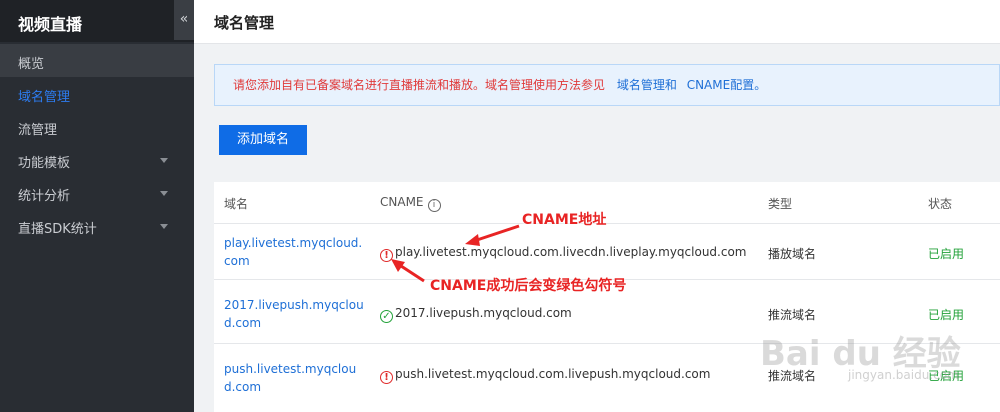 The width and height of the screenshot is (1000, 412). Describe the element at coordinates (38, 130) in the screenshot. I see `sidebar-item-label: 流管理` at that location.